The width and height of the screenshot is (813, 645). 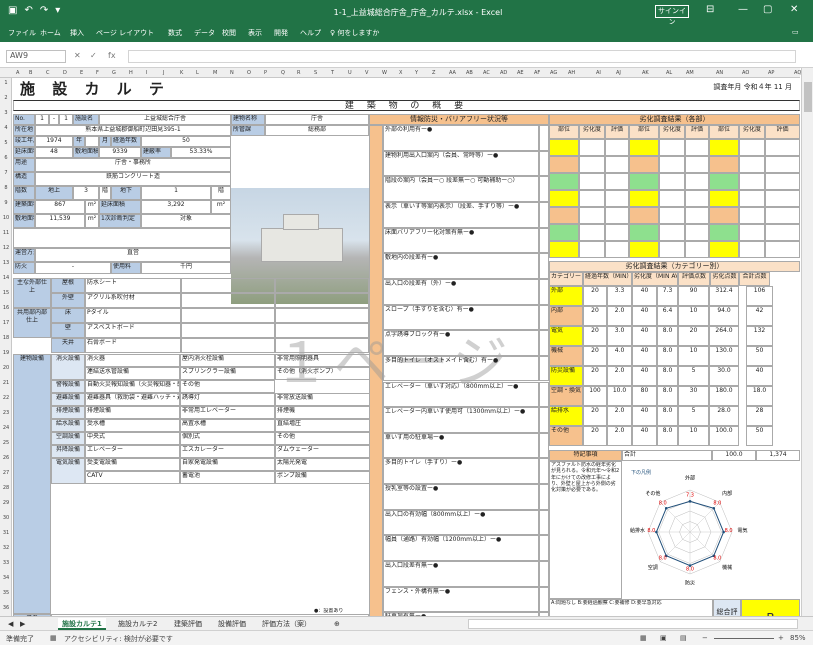 What do you see at coordinates (6, 248) in the screenshot?
I see `row-header: 12` at bounding box center [6, 248].